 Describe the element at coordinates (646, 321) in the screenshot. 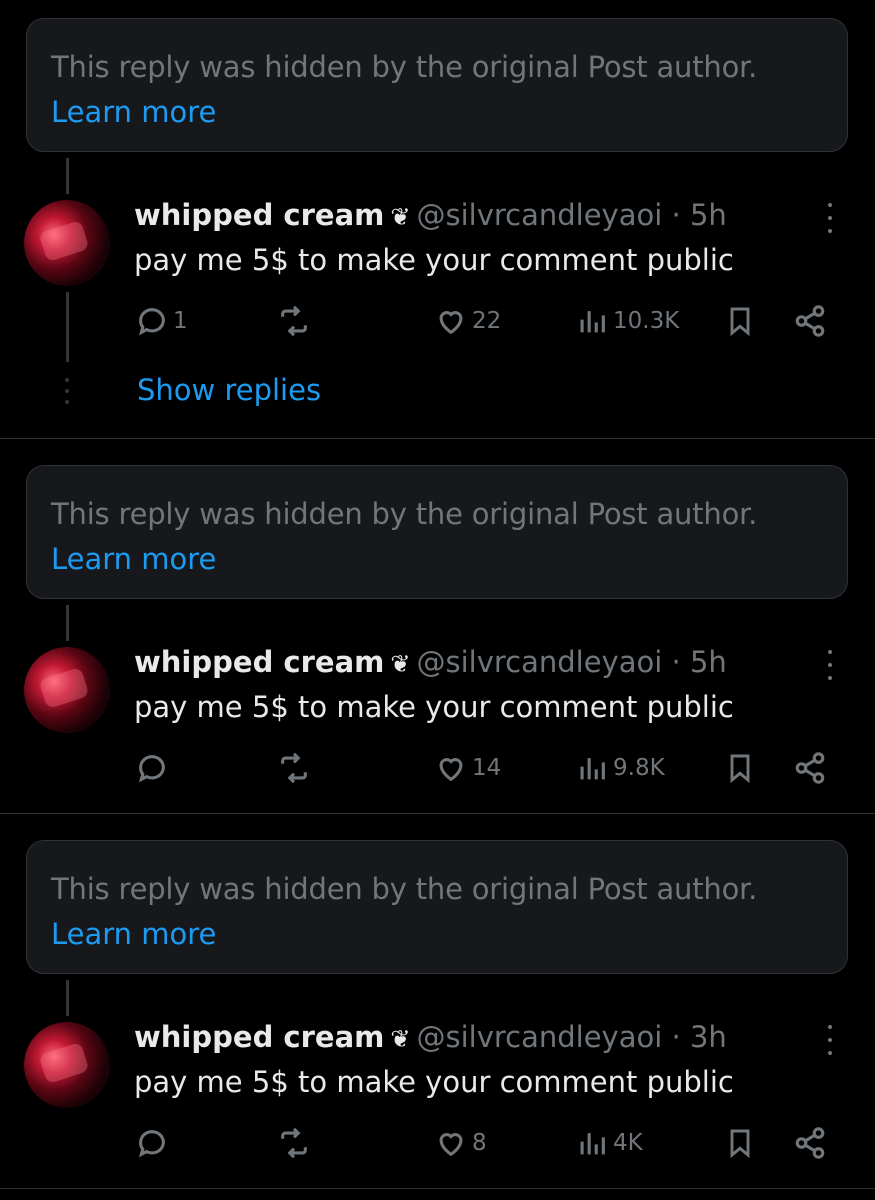

I see `views-count: 10.3K` at that location.